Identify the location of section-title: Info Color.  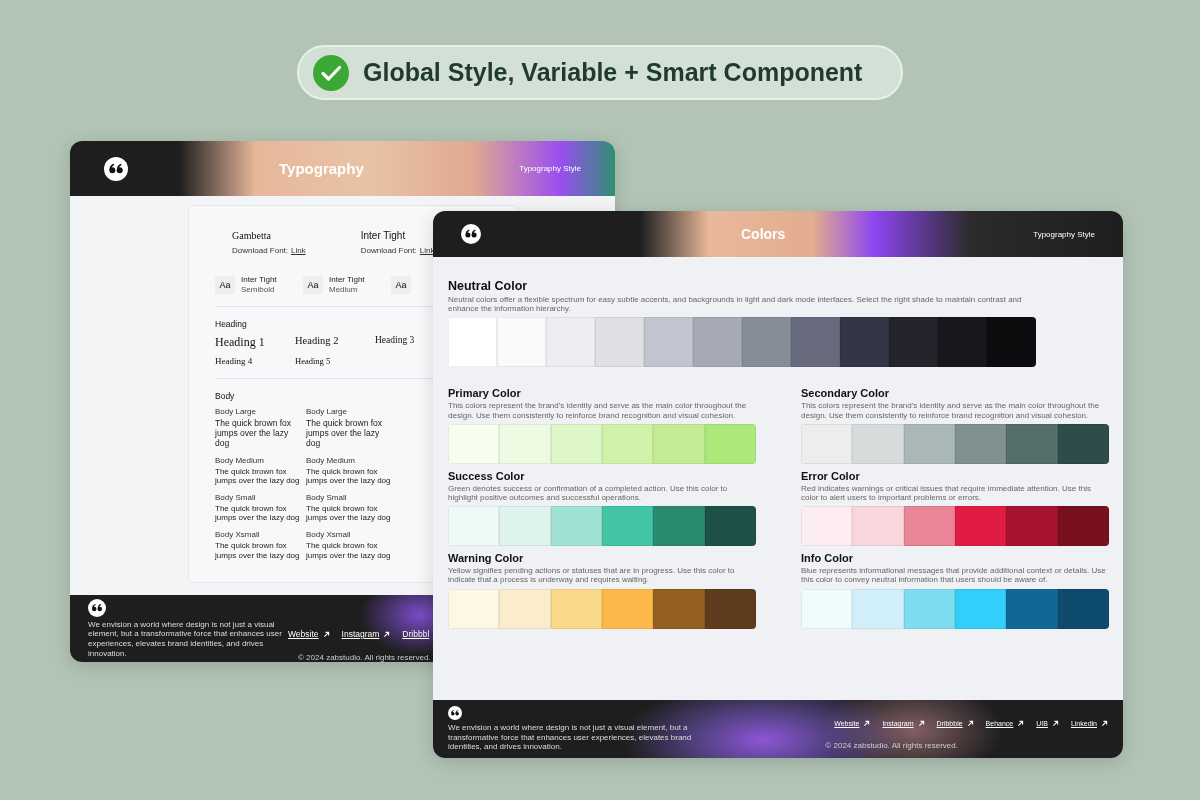
(827, 558).